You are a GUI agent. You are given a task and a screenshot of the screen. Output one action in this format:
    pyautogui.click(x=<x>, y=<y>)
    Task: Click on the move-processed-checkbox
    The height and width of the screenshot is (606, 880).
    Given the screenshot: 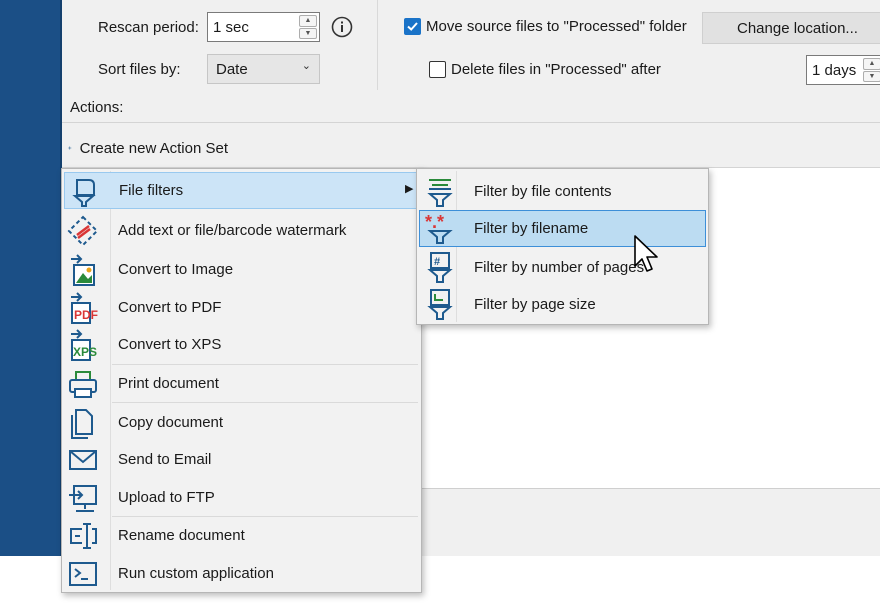 What is the action you would take?
    pyautogui.click(x=412, y=26)
    